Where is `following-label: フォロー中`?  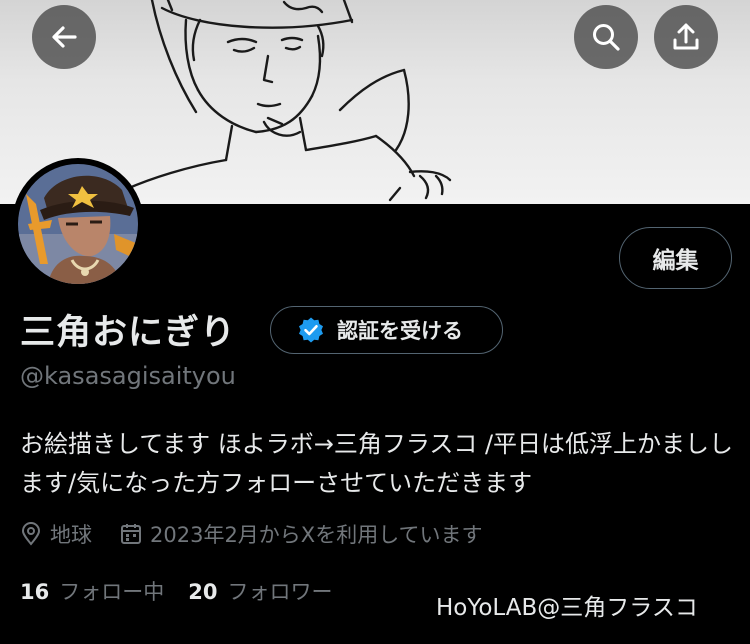
following-label: フォロー中 is located at coordinates (112, 592).